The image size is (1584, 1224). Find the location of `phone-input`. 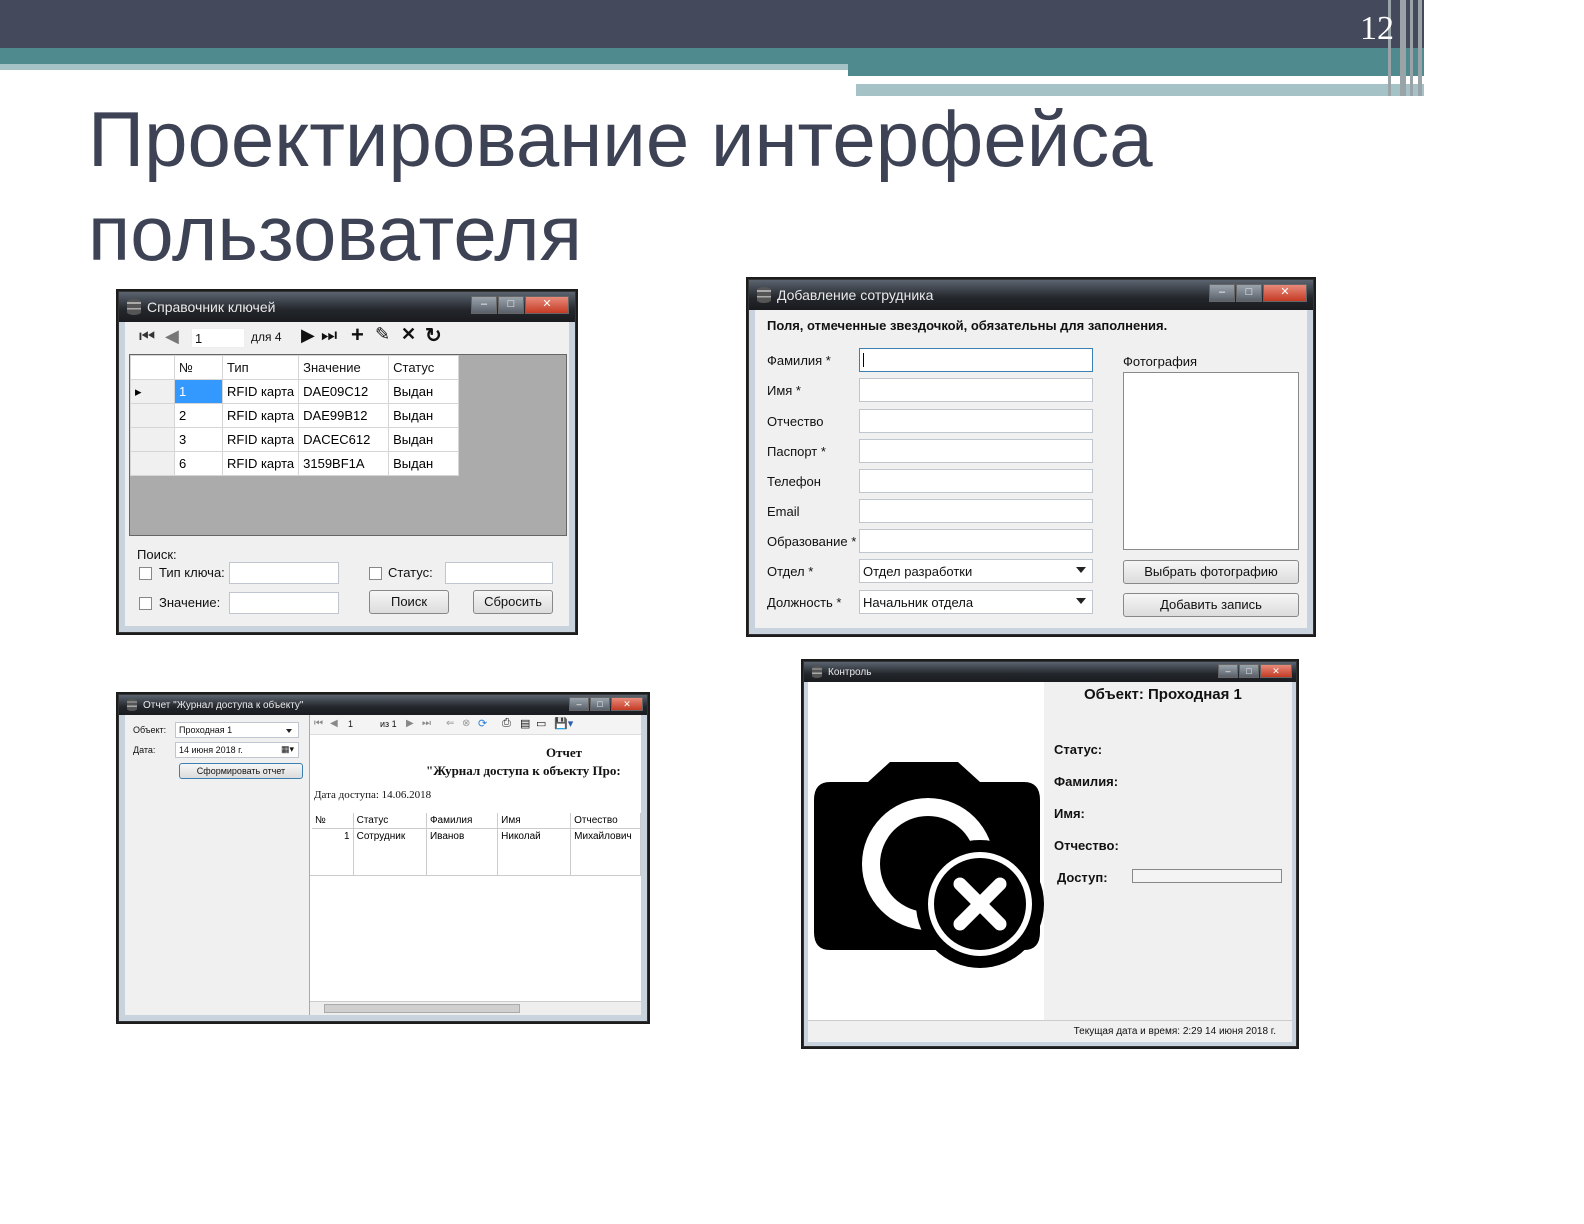

phone-input is located at coordinates (976, 481).